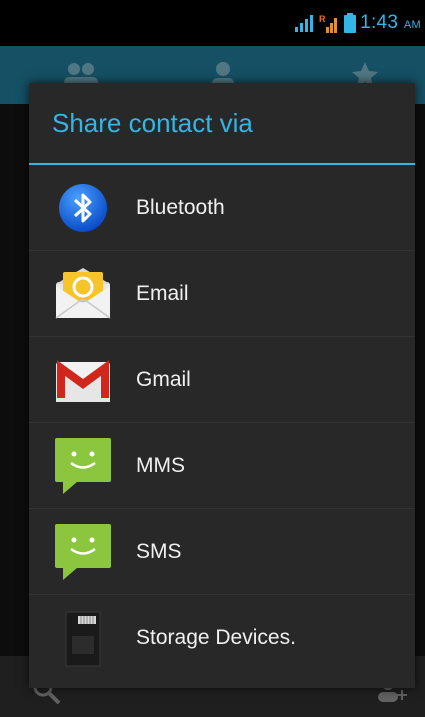 This screenshot has height=717, width=425. What do you see at coordinates (162, 293) in the screenshot?
I see `share-option-label: Email` at bounding box center [162, 293].